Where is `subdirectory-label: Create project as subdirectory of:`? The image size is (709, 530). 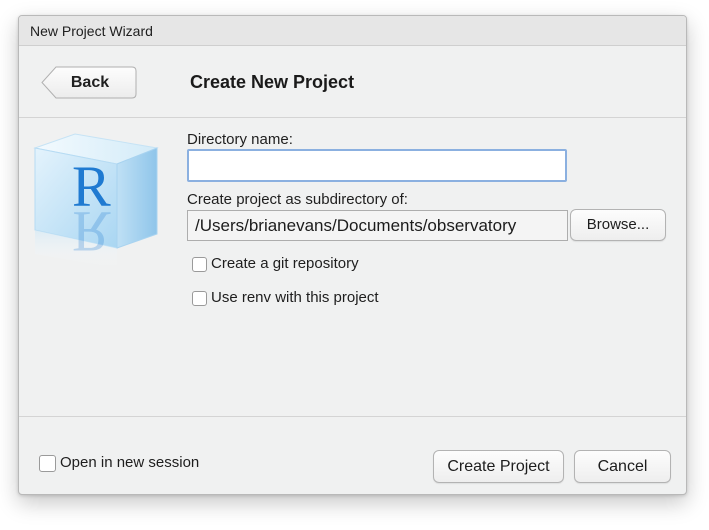 subdirectory-label: Create project as subdirectory of: is located at coordinates (297, 199).